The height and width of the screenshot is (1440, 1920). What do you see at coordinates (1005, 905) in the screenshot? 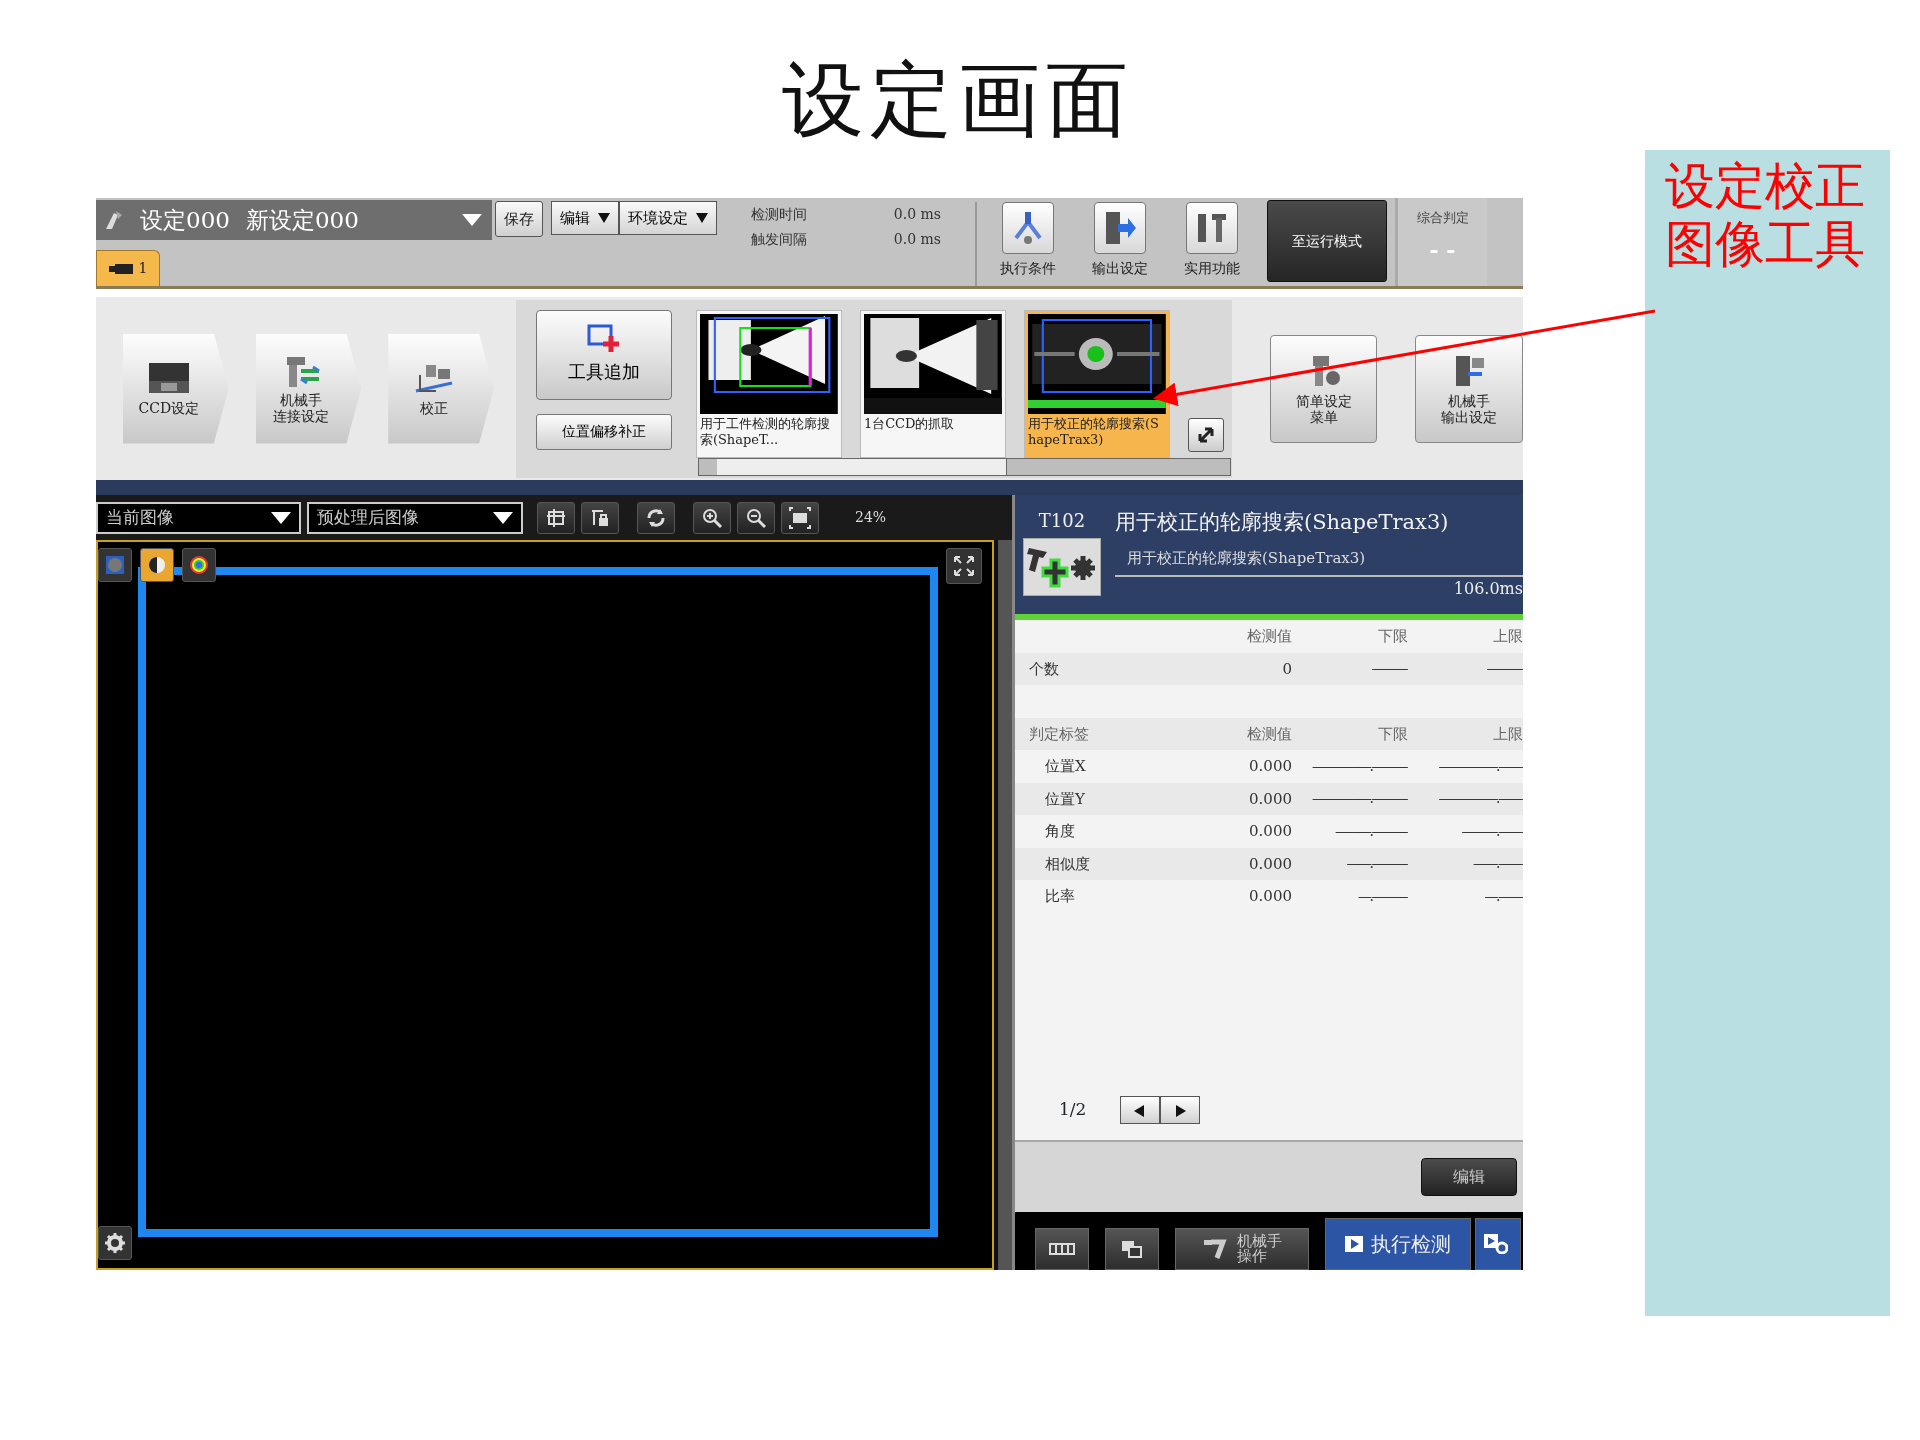
I see `vertical-scrollbar` at bounding box center [1005, 905].